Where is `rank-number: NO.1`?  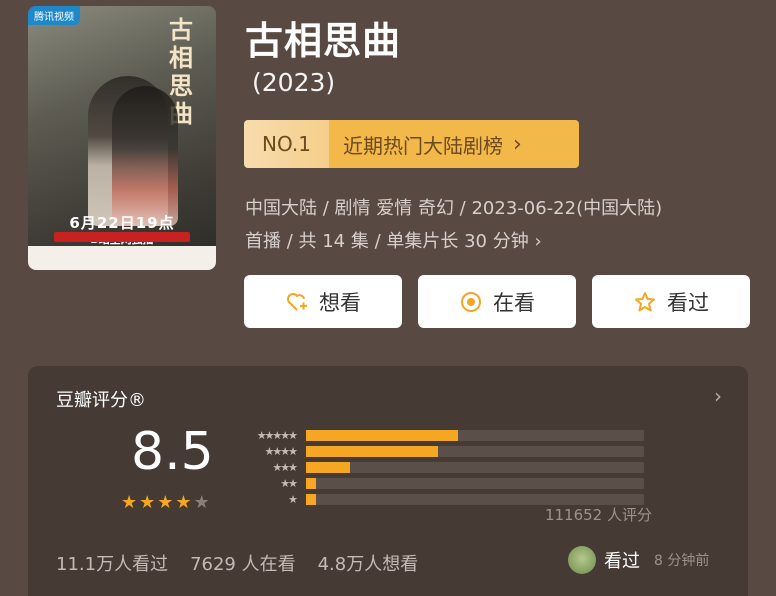 rank-number: NO.1 is located at coordinates (286, 144).